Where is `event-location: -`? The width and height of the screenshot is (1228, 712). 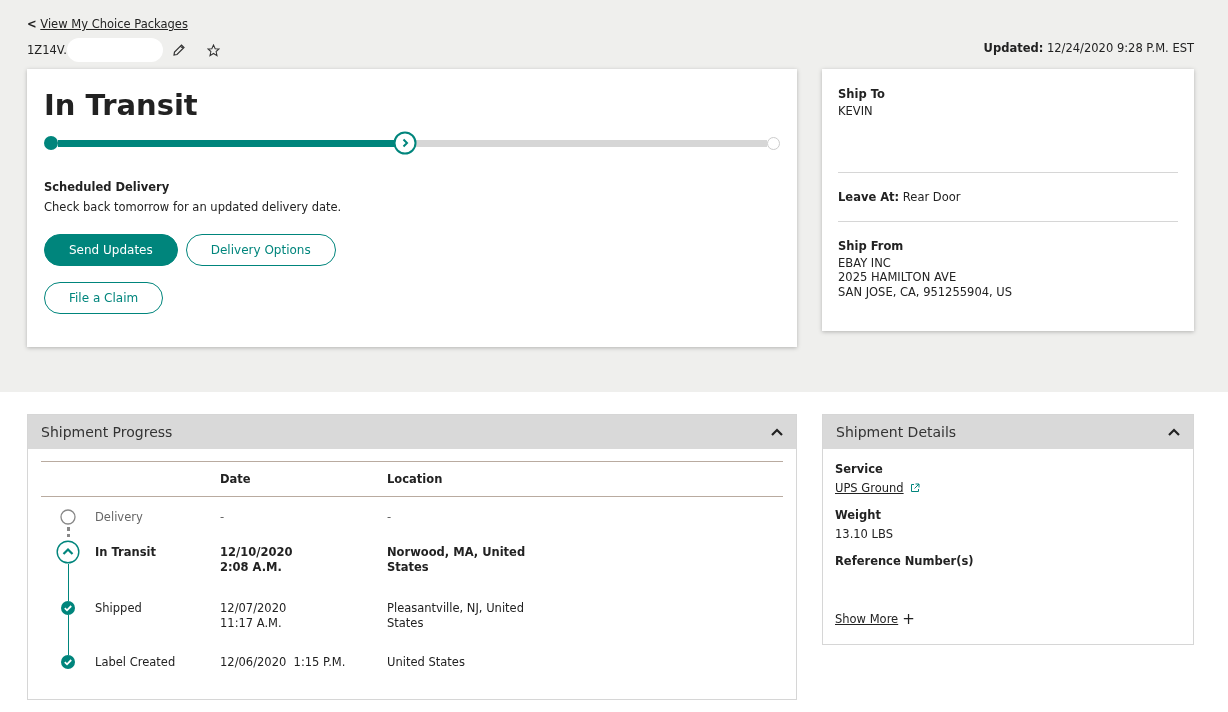
event-location: - is located at coordinates (390, 518).